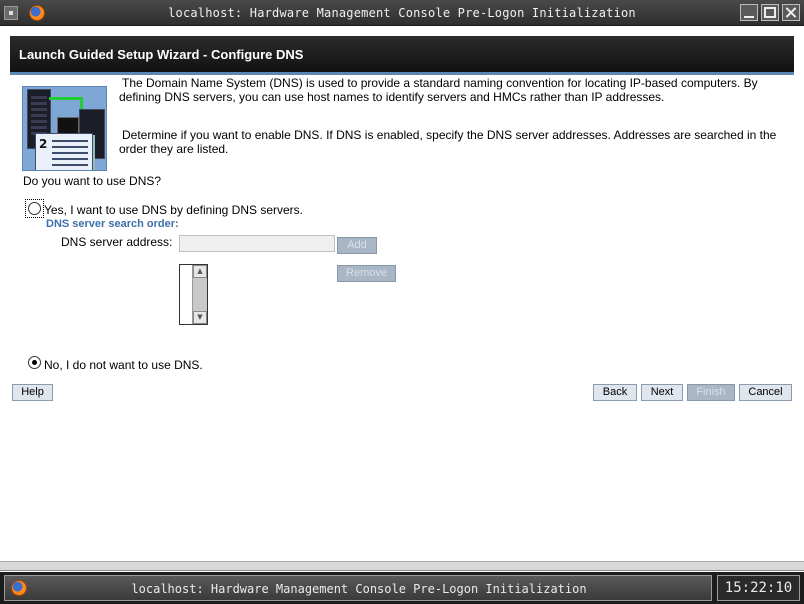 Image resolution: width=804 pixels, height=604 pixels. I want to click on dns-address-label: DNS server address:, so click(117, 242).